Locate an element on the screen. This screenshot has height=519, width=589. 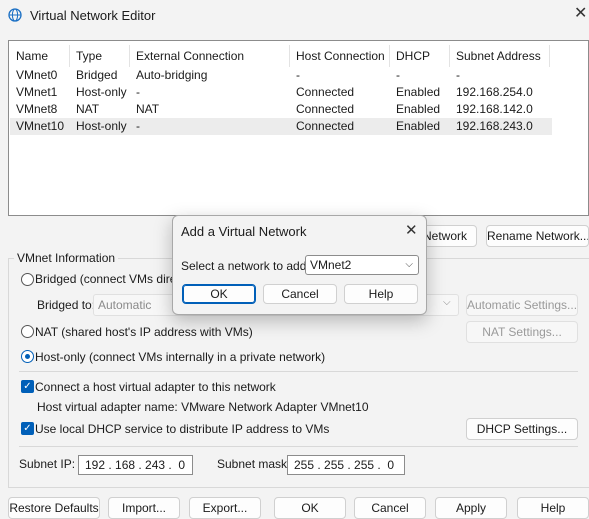
cell-external: Auto-bridging is located at coordinates (172, 75).